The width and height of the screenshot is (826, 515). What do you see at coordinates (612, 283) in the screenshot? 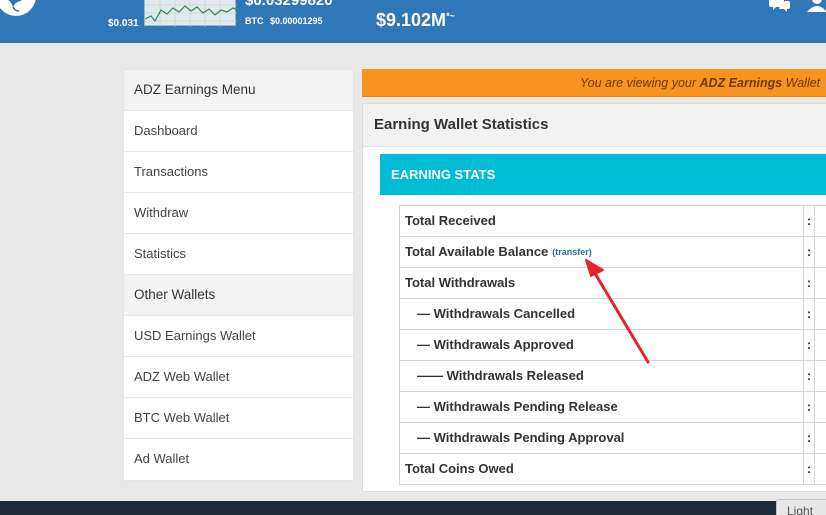
I see `stat-row-total-withdrawals: Total Withdrawals :` at bounding box center [612, 283].